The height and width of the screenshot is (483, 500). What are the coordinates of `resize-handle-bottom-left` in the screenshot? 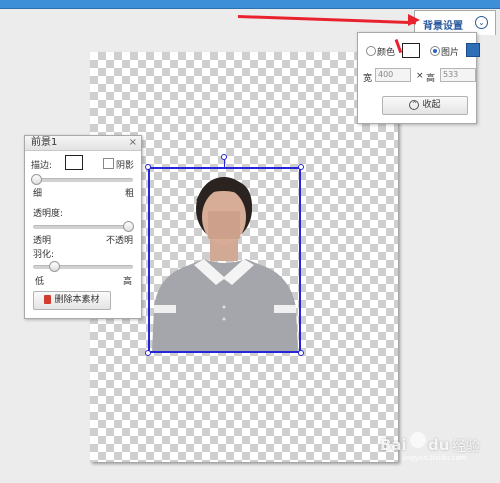 It's located at (148, 353).